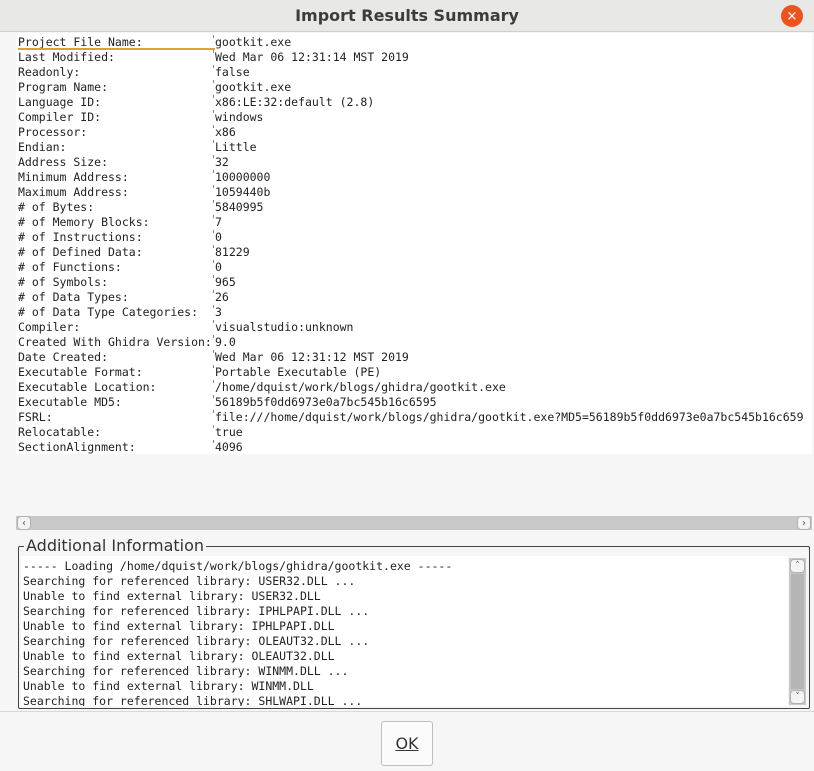 This screenshot has width=814, height=771. What do you see at coordinates (414, 312) in the screenshot?
I see `property-row: # of Data Type Categories: 3` at bounding box center [414, 312].